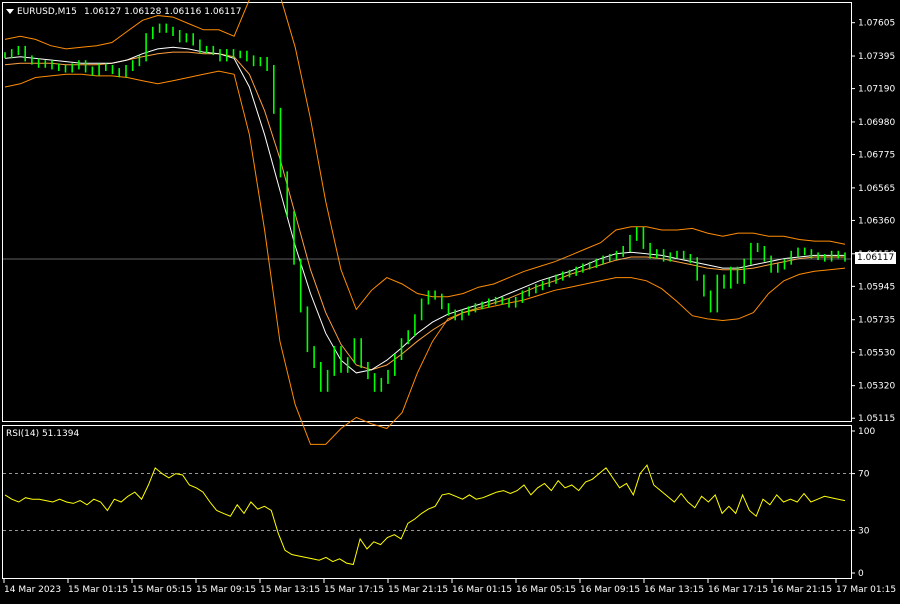 The image size is (900, 604). What do you see at coordinates (802, 590) in the screenshot?
I see `time-tick-label: 16 Mar 21:15` at bounding box center [802, 590].